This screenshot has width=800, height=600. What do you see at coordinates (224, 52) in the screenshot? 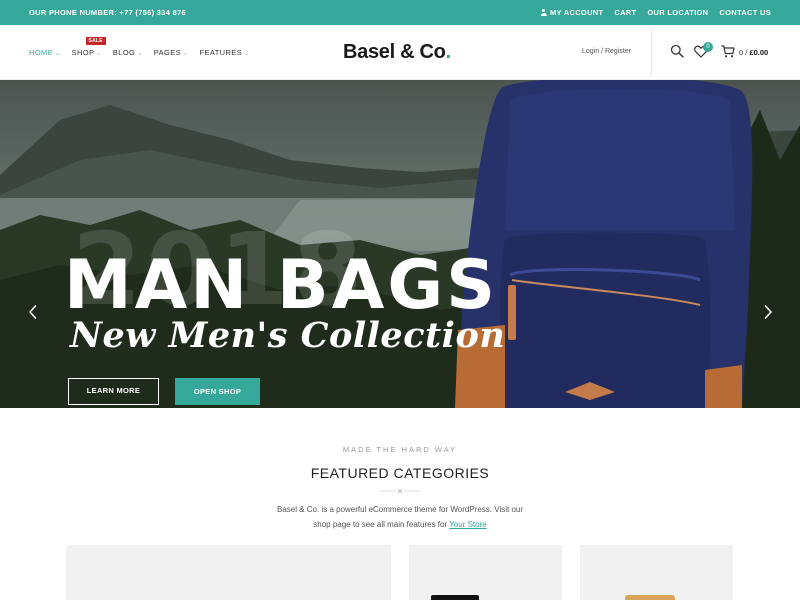
I see `nav-item-features: FEATURES ⌄` at bounding box center [224, 52].